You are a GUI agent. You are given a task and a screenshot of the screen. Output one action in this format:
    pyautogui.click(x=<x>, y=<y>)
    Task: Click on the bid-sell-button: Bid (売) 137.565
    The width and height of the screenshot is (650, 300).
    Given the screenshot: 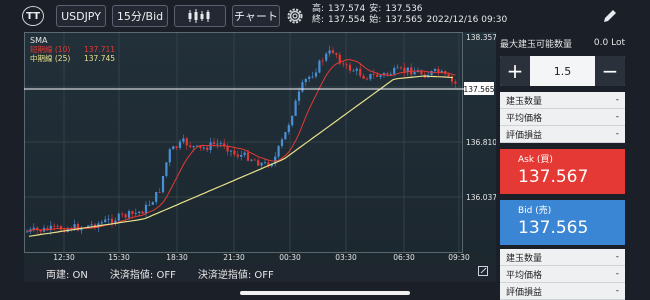 What is the action you would take?
    pyautogui.click(x=562, y=222)
    